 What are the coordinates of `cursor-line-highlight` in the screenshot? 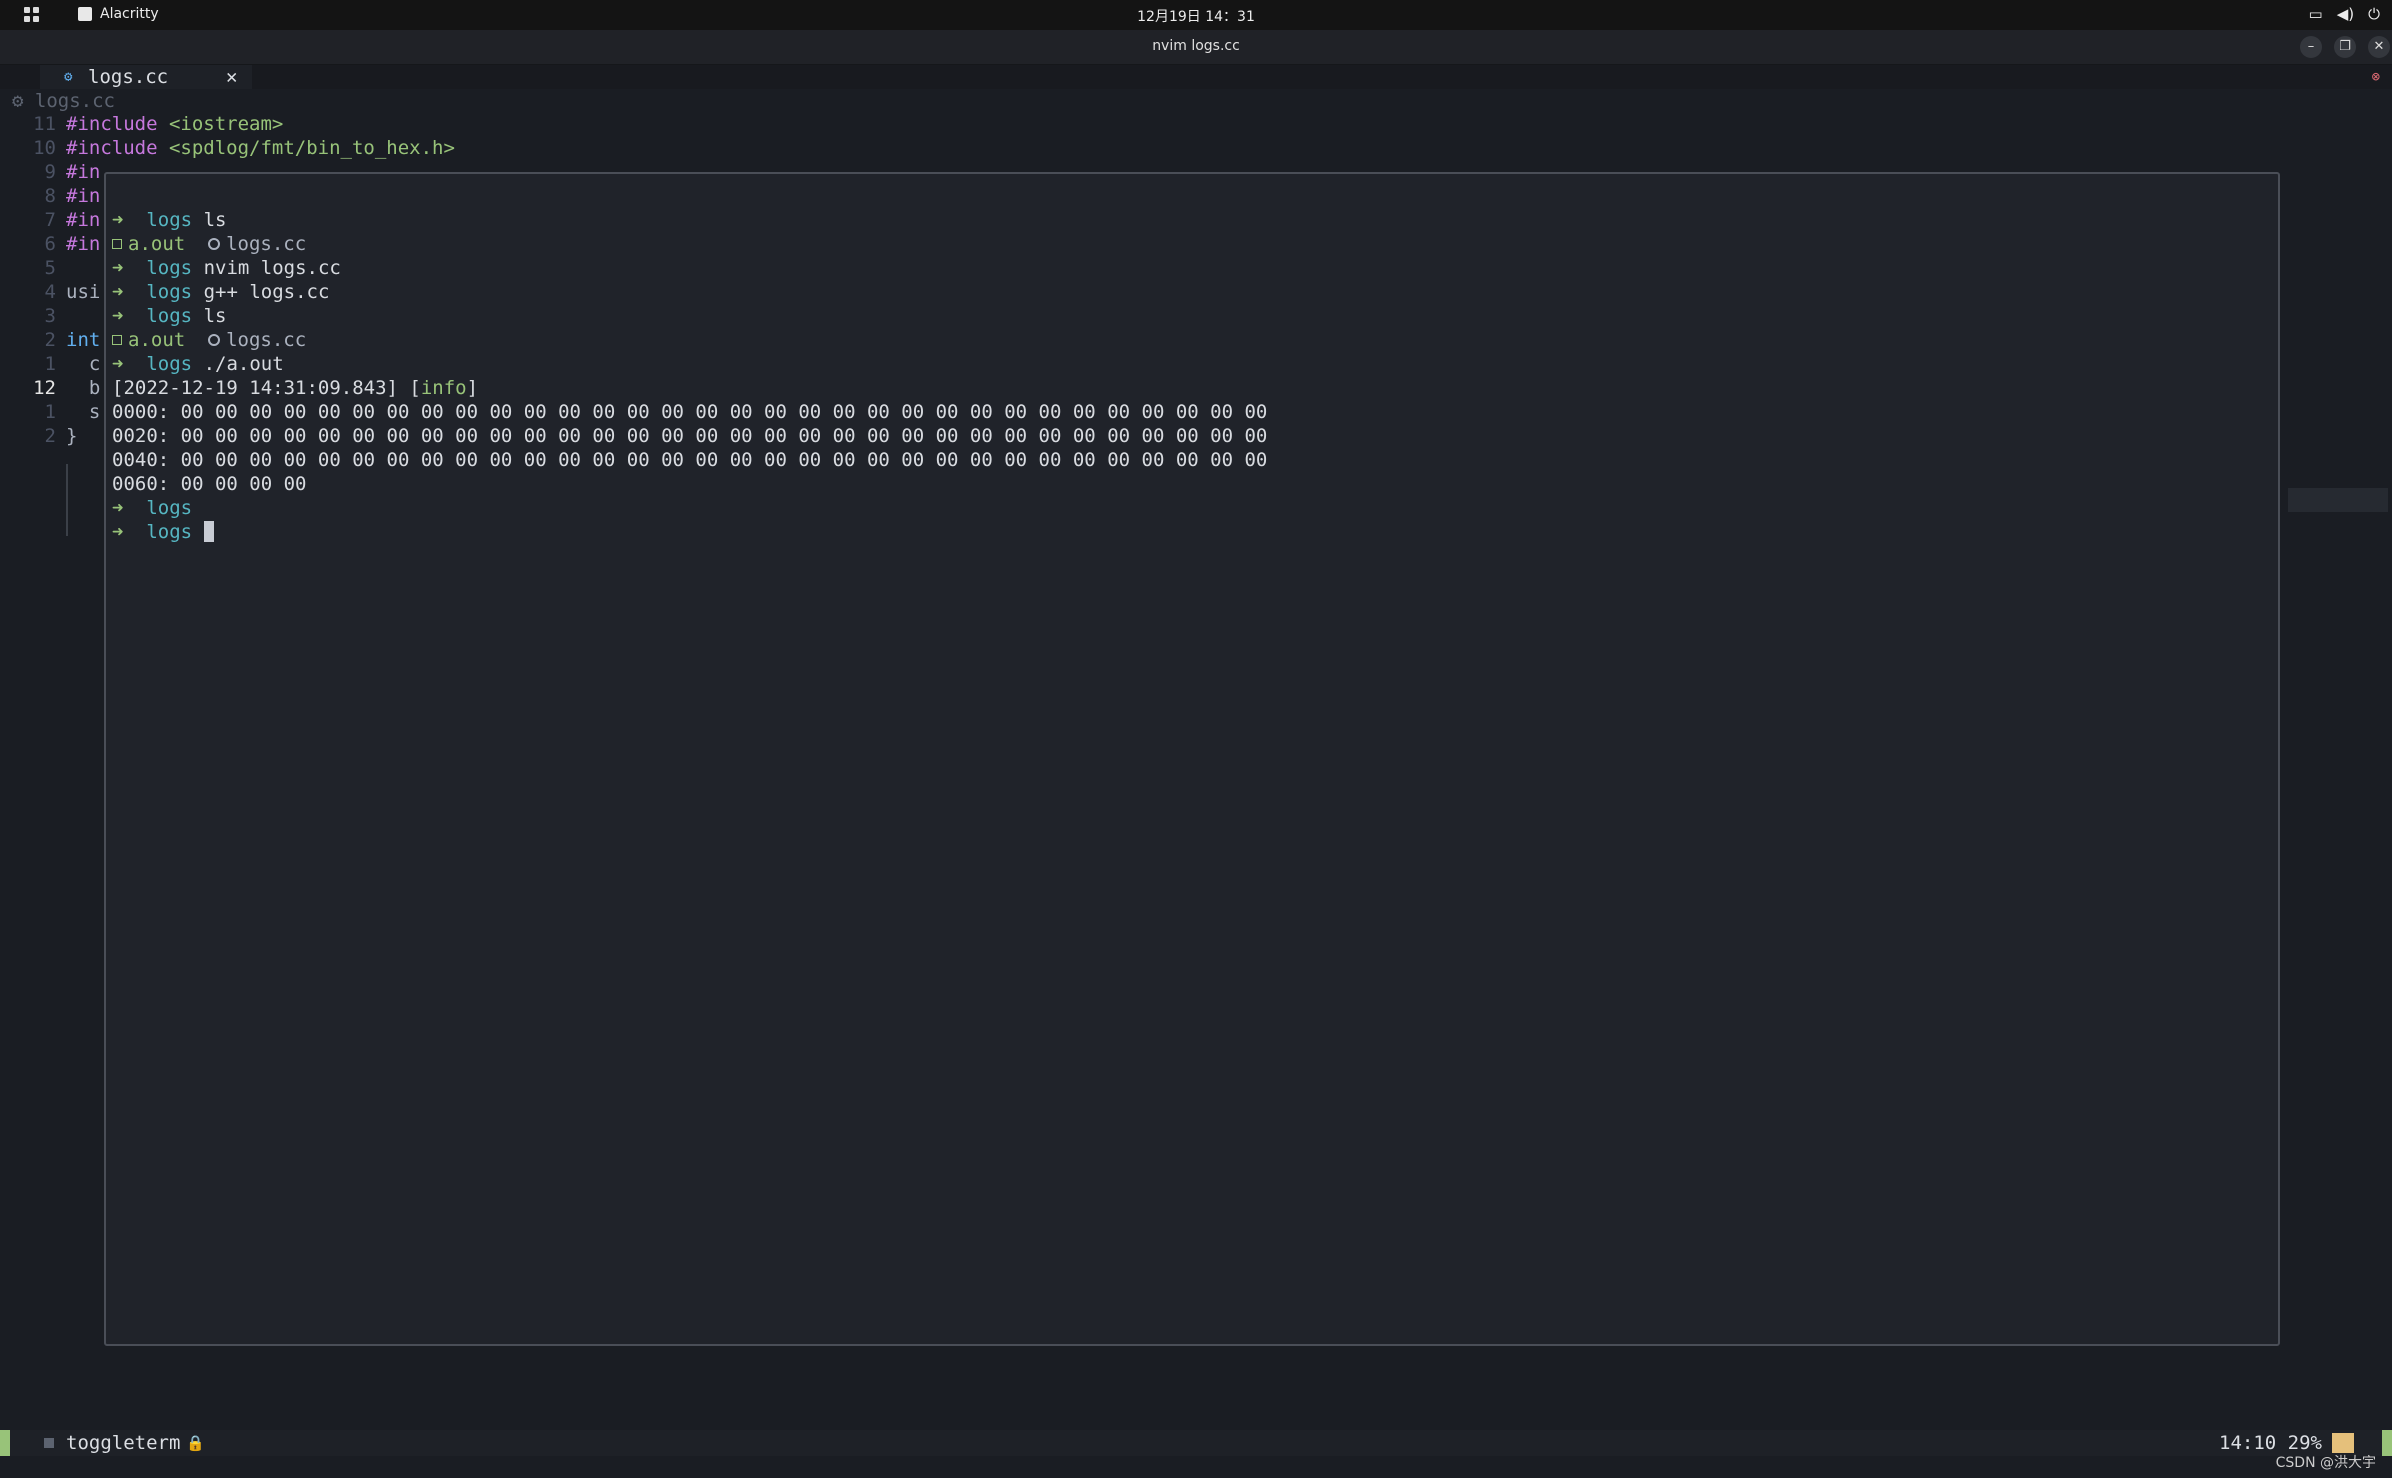 It's located at (2338, 500).